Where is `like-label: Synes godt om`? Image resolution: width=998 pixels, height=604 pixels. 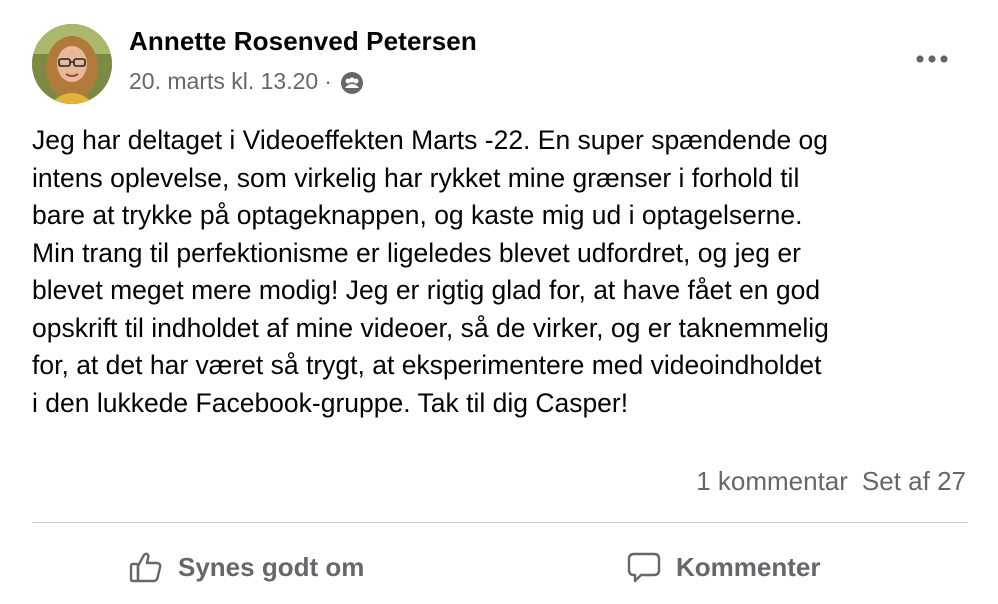
like-label: Synes godt om is located at coordinates (271, 566).